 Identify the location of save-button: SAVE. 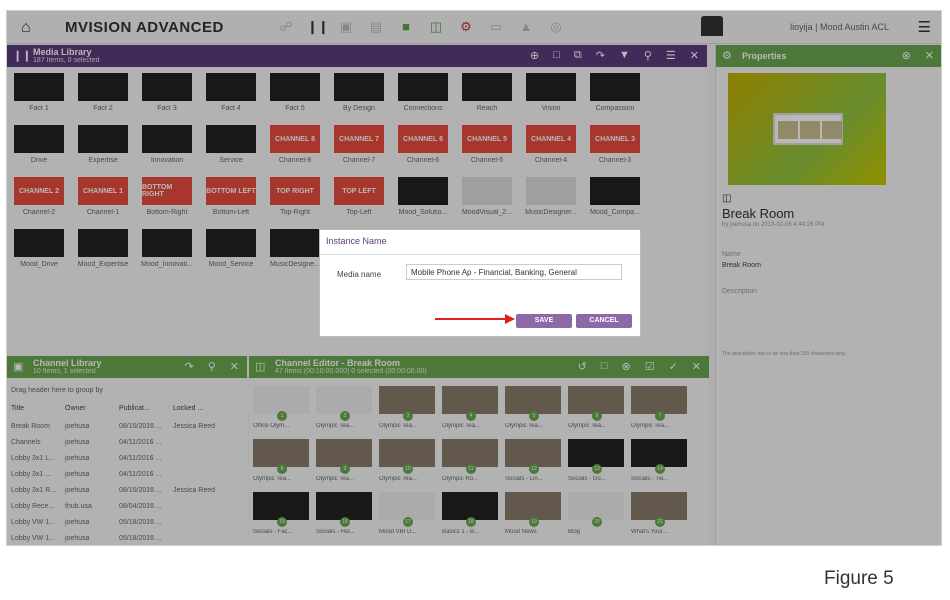
(544, 321).